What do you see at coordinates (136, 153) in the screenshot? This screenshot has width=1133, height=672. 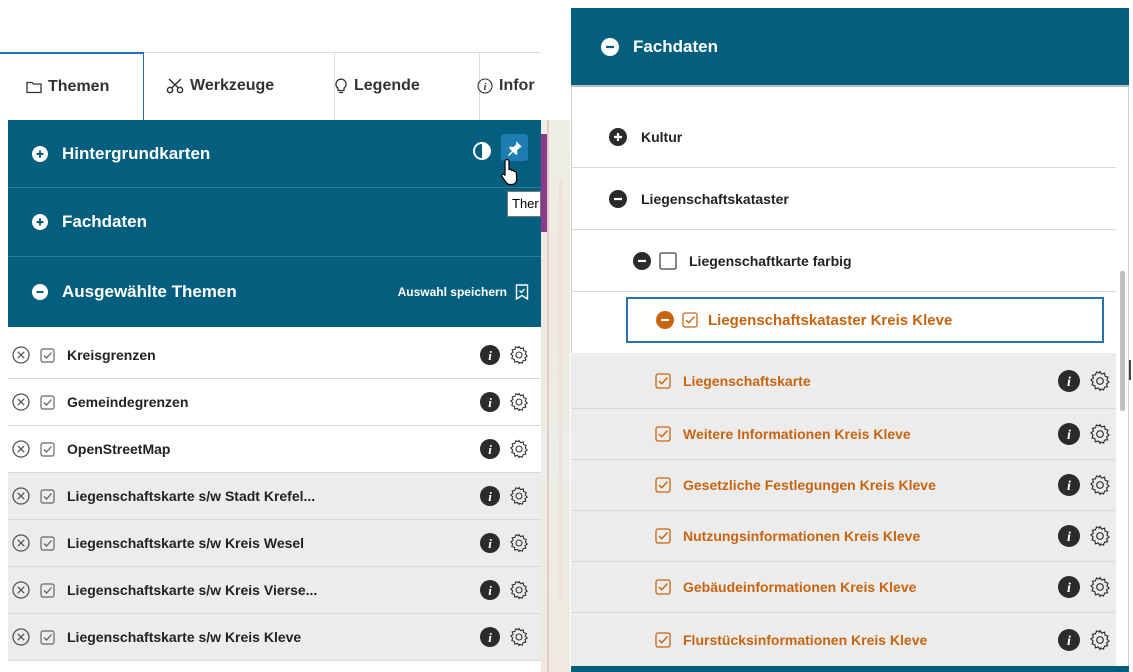 I see `section-title: Hintergrundkarten` at bounding box center [136, 153].